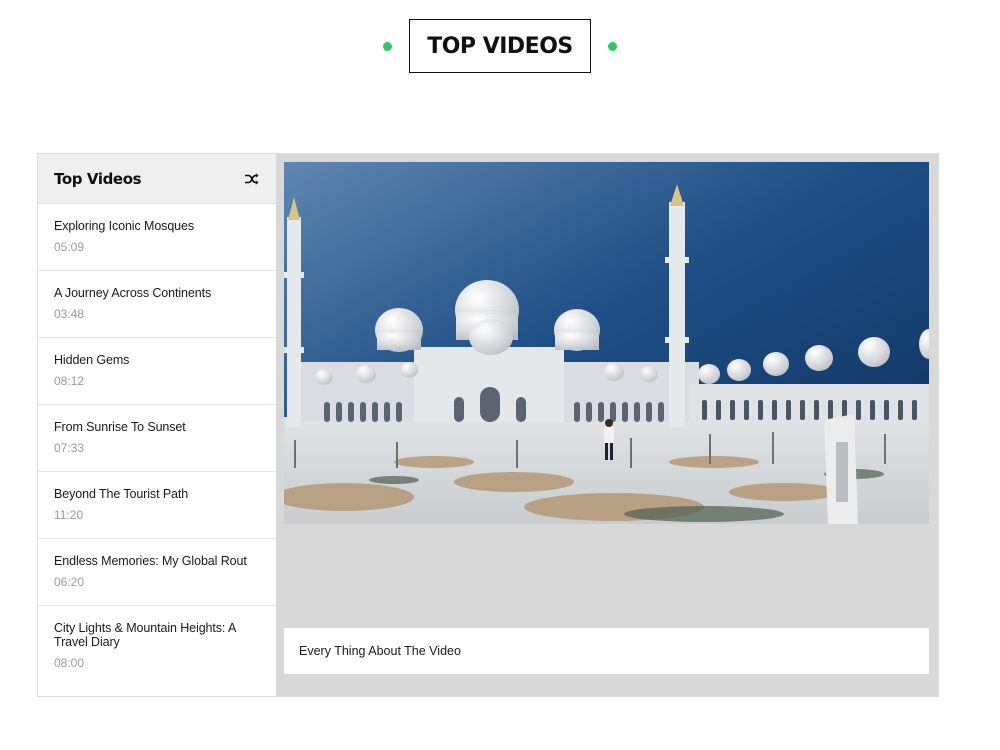 The image size is (1000, 750). I want to click on video-duration: 08:12, so click(69, 381).